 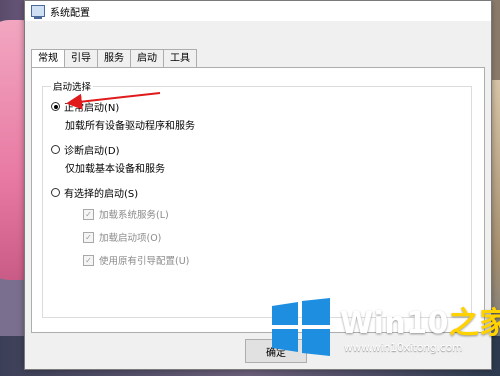 What do you see at coordinates (92, 108) in the screenshot?
I see `radio-normal-label: 正常启动(N)` at bounding box center [92, 108].